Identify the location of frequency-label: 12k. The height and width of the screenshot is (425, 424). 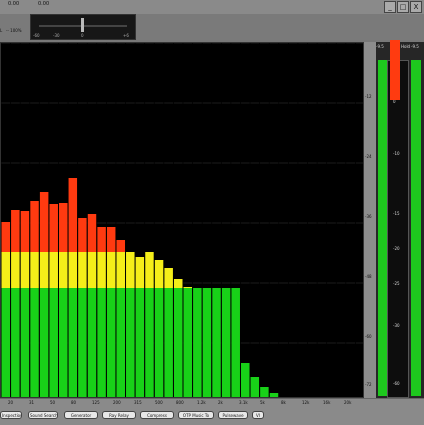
(306, 402).